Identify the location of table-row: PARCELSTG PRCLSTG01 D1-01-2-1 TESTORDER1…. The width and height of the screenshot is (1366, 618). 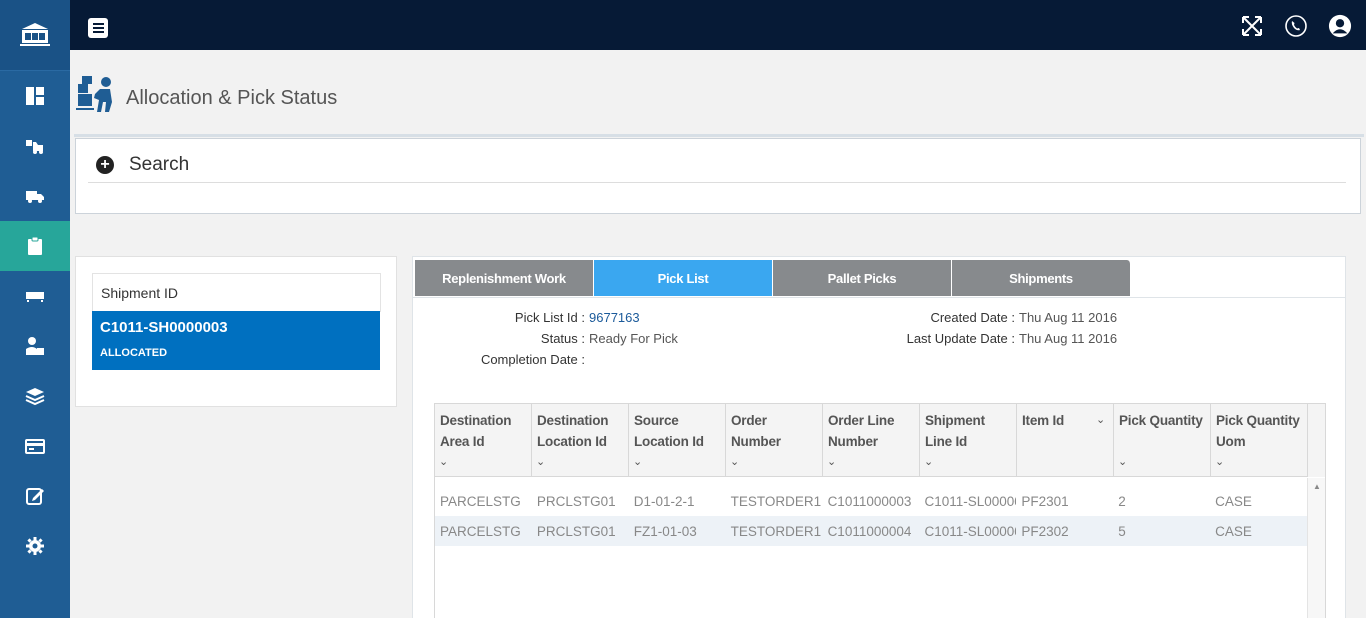
(871, 501).